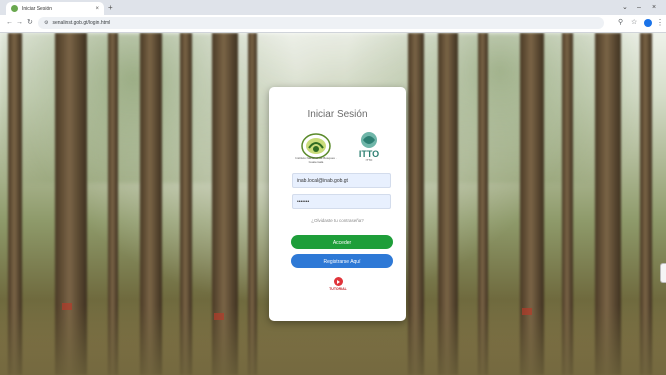 The height and width of the screenshot is (375, 666). Describe the element at coordinates (663, 273) in the screenshot. I see `side-accessibility-widget` at that location.